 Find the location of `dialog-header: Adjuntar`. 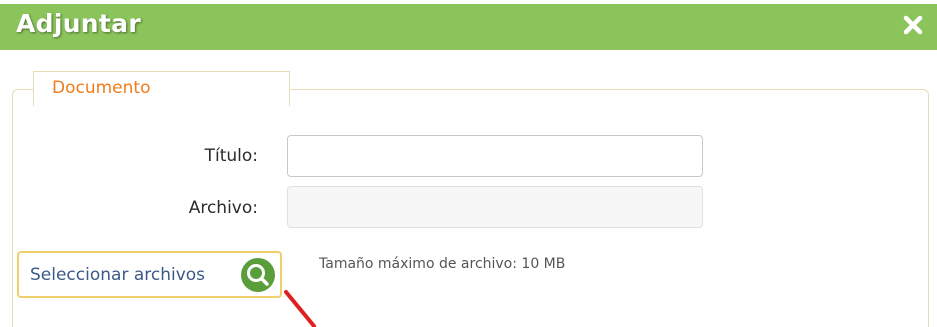

dialog-header: Adjuntar is located at coordinates (468, 27).